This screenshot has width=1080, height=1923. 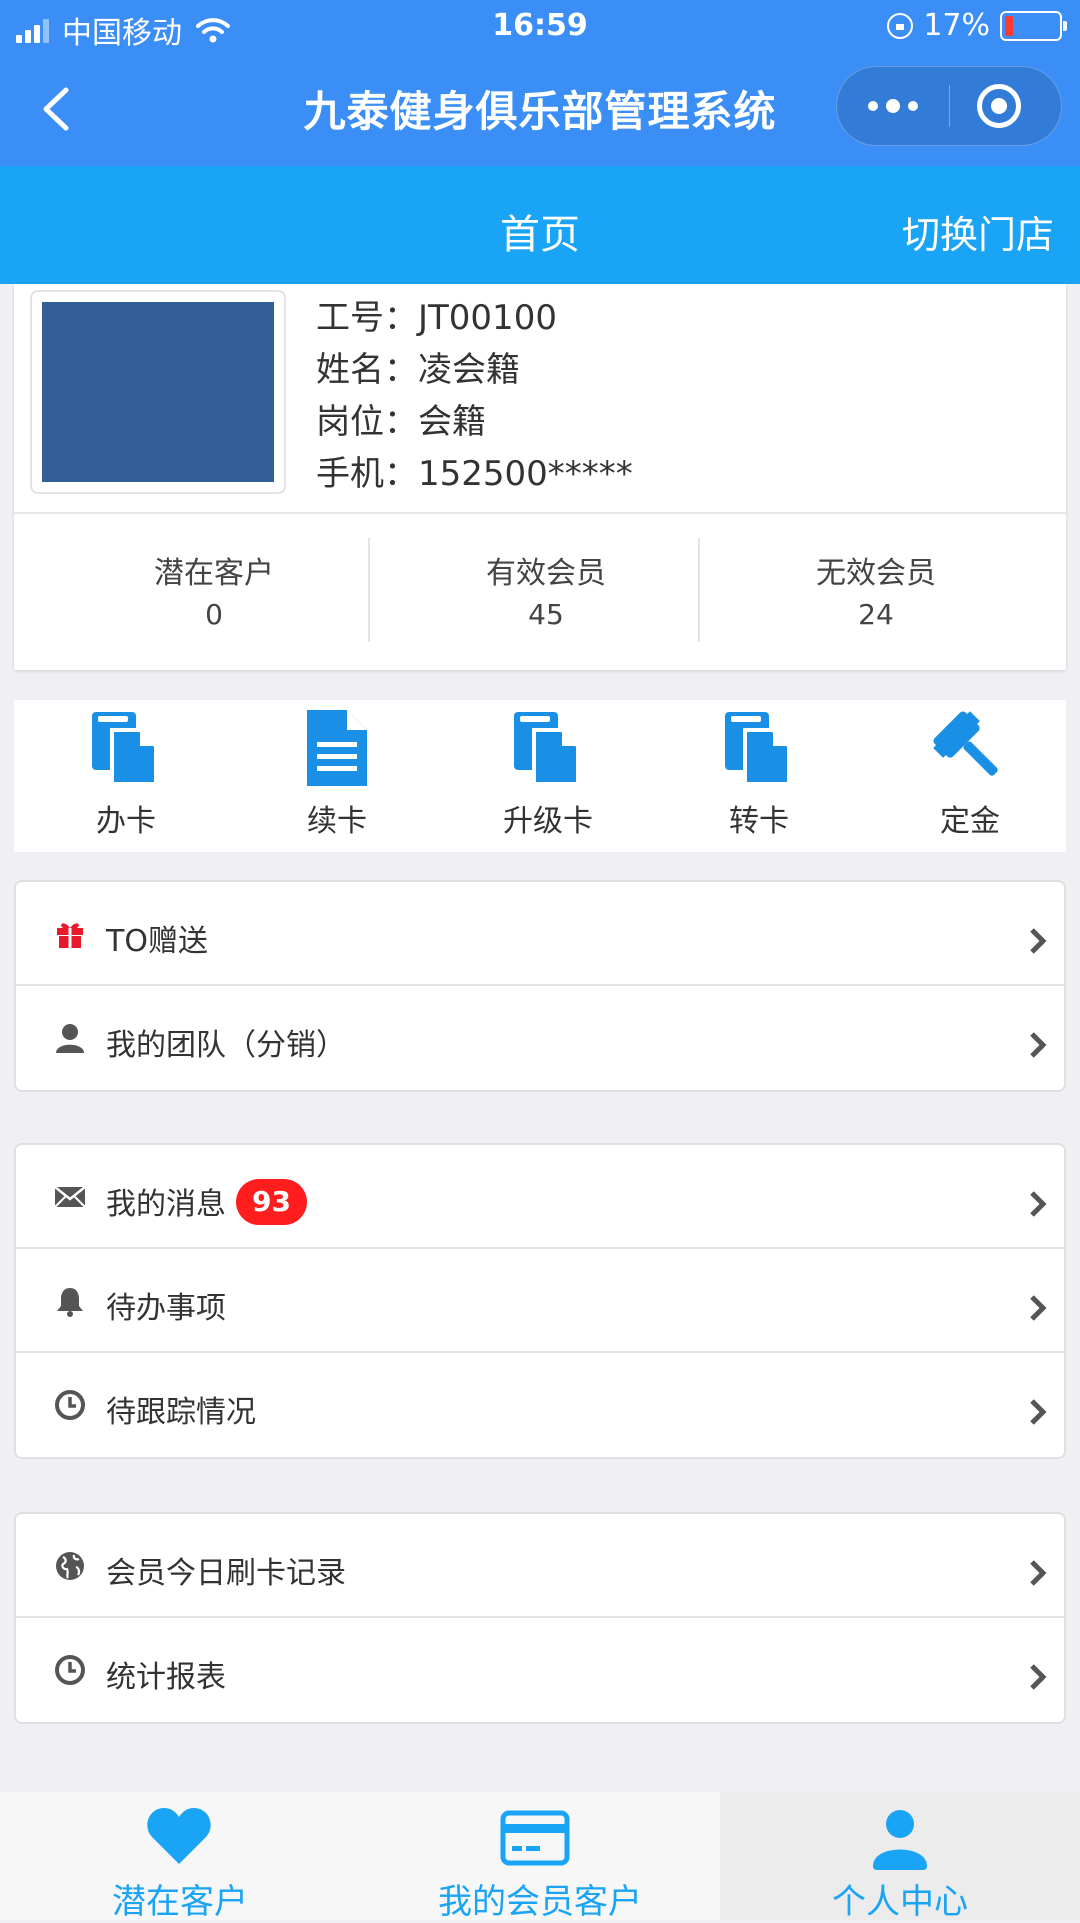 I want to click on list-item-todo: 待办事项, so click(x=540, y=1301).